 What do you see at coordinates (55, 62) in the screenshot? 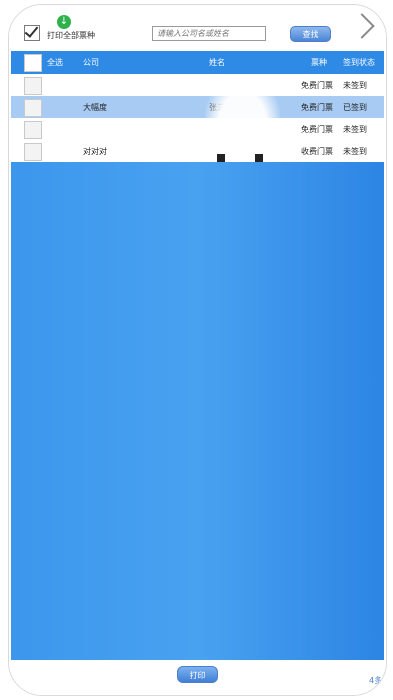
I see `select-all-label: 全选` at bounding box center [55, 62].